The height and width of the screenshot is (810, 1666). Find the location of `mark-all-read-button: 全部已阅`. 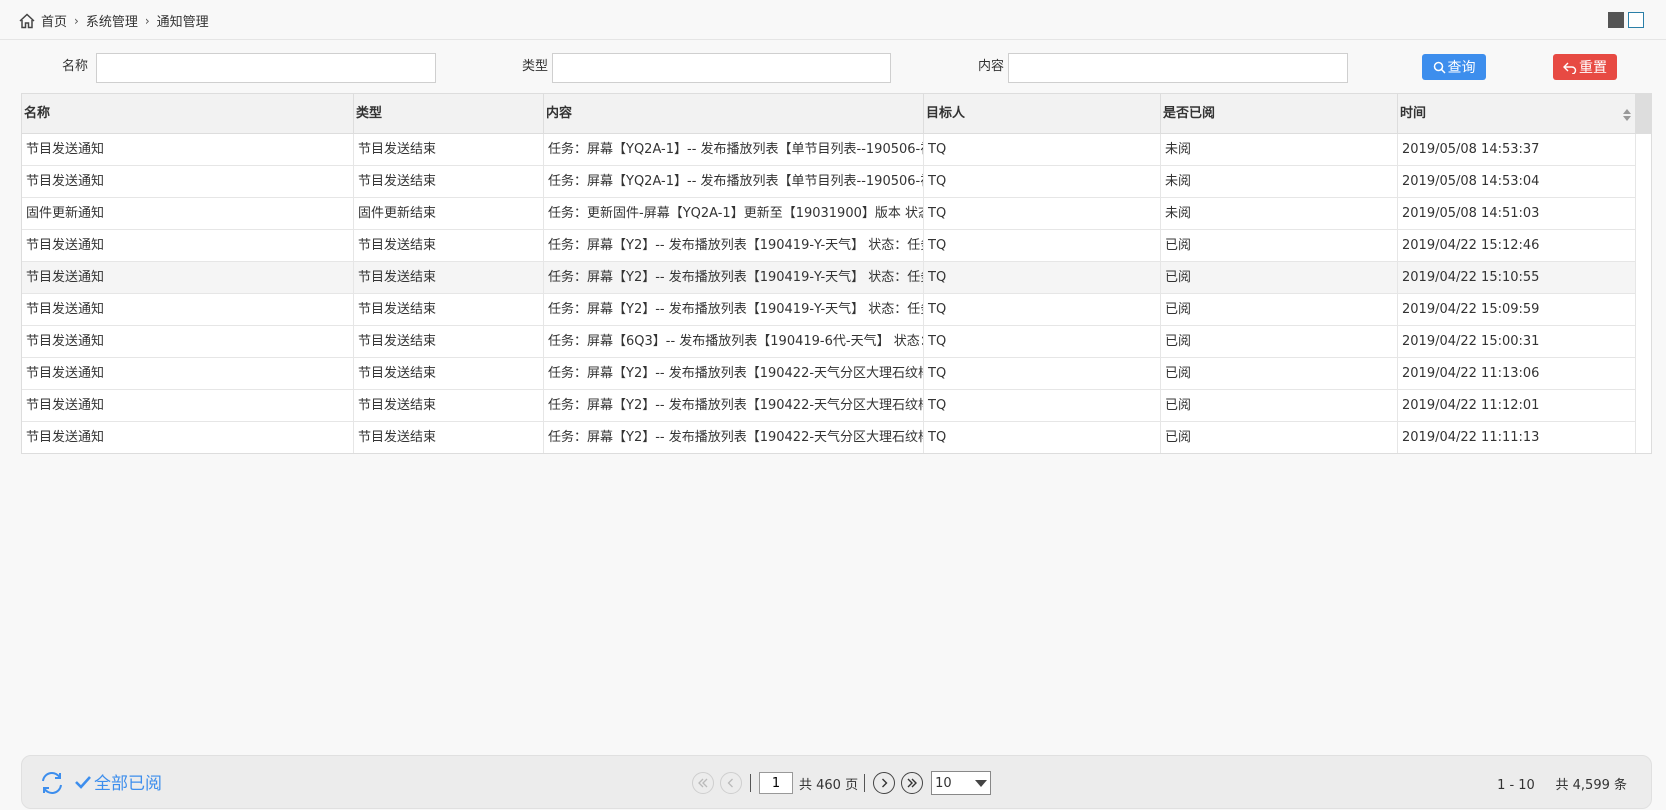

mark-all-read-button: 全部已阅 is located at coordinates (118, 781).